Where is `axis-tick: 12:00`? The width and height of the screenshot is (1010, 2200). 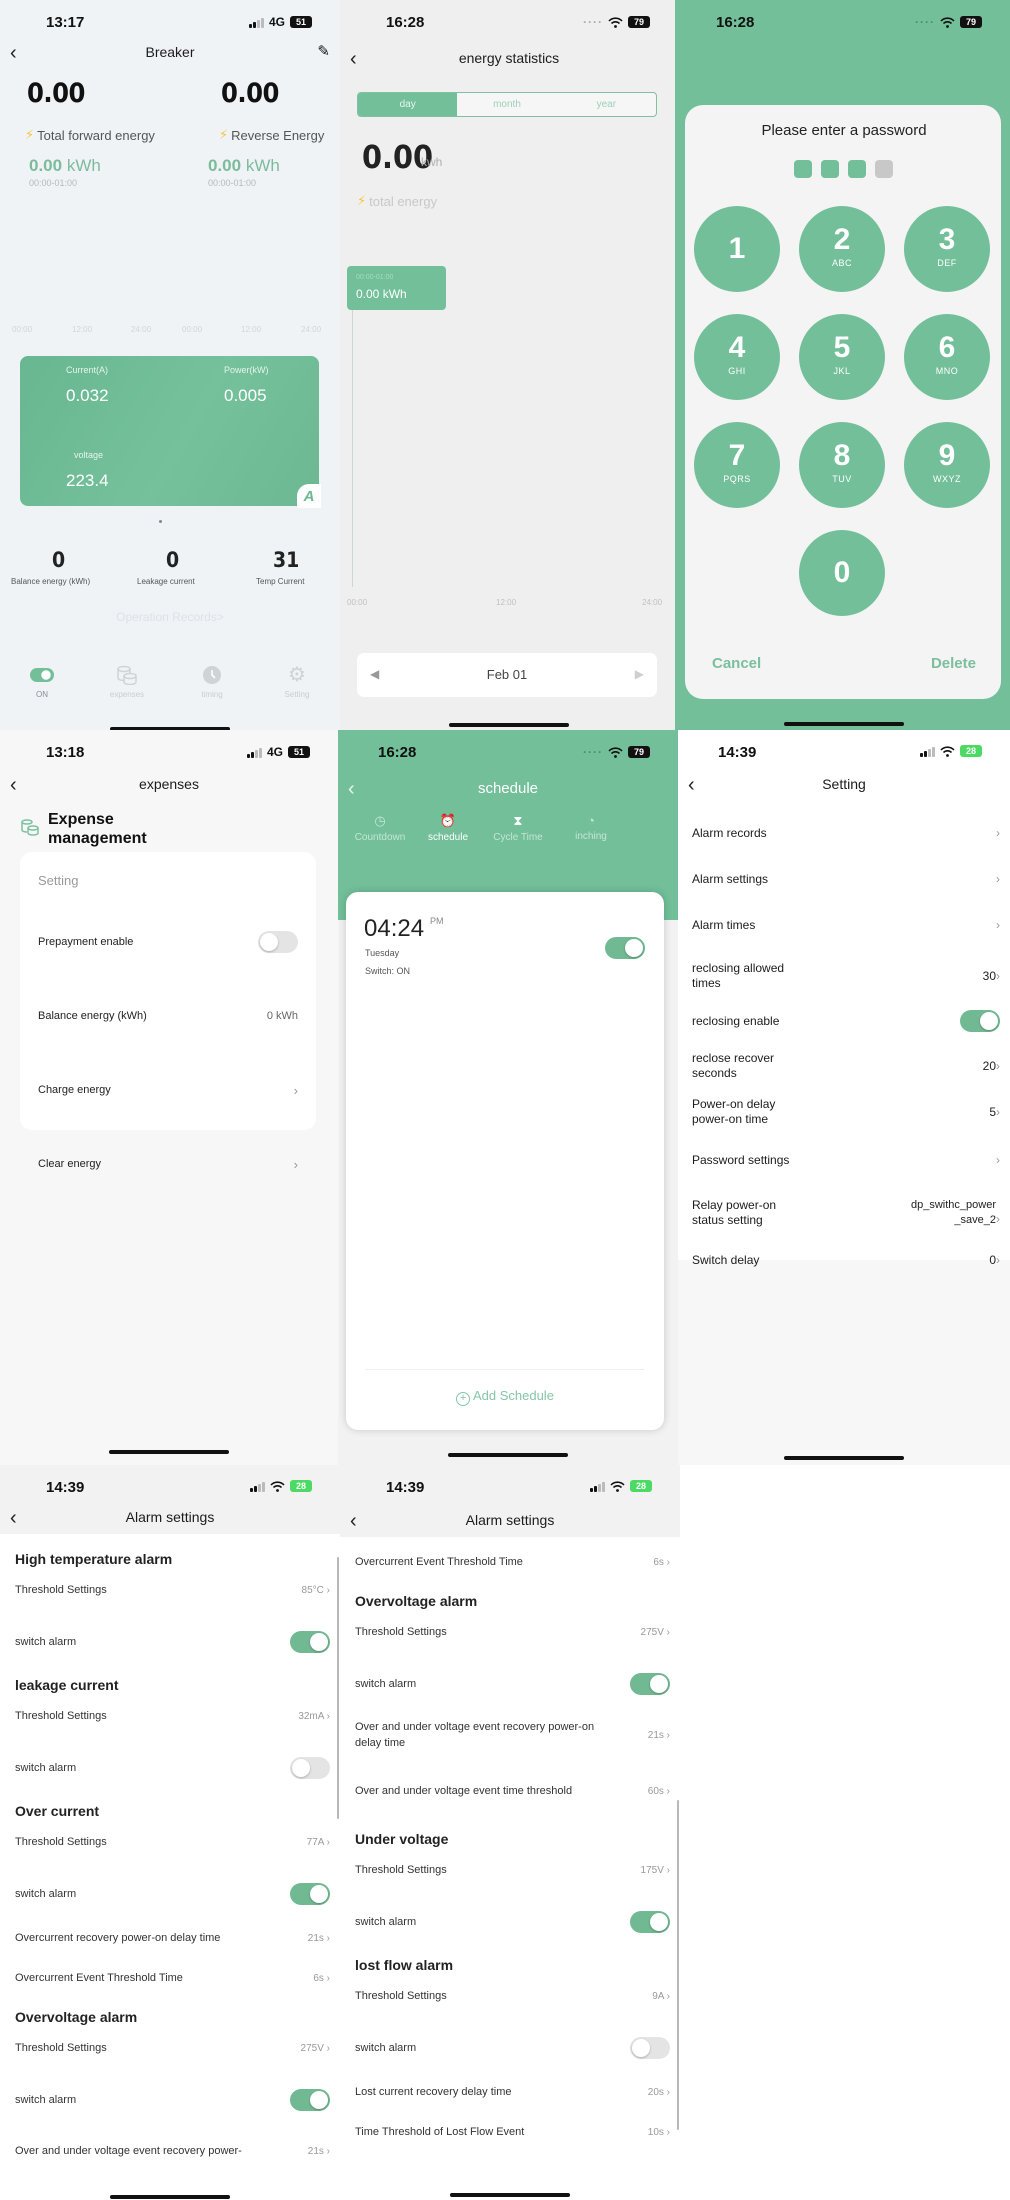
axis-tick: 12:00 is located at coordinates (506, 602).